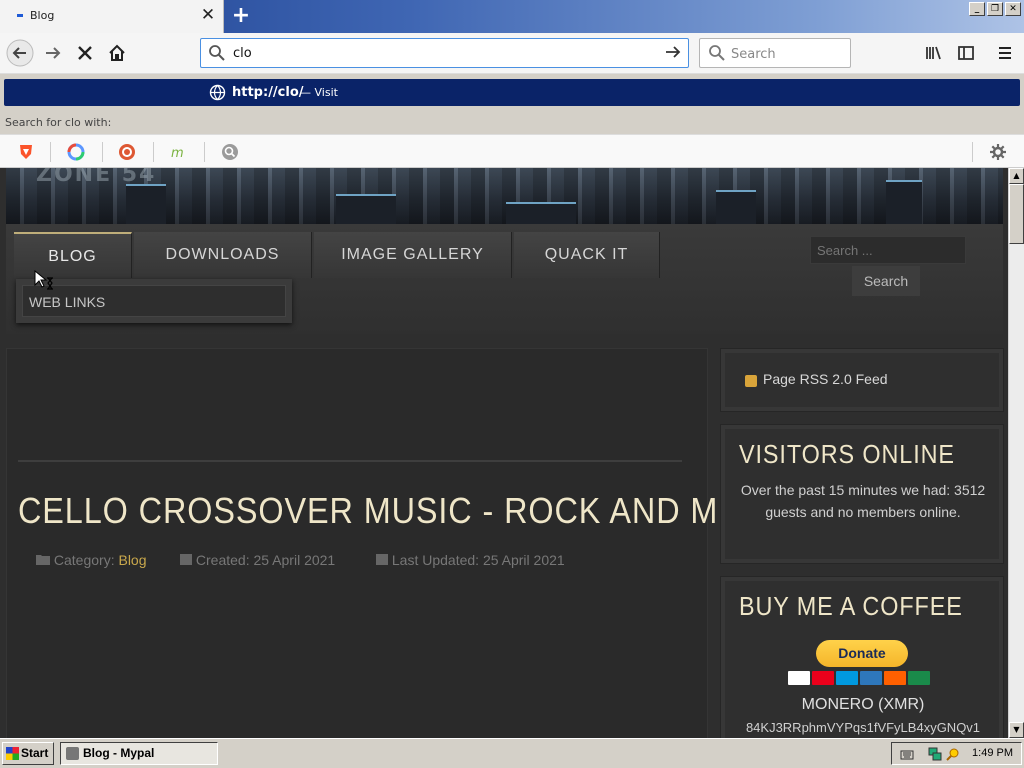 The image size is (1024, 768). Describe the element at coordinates (208, 15) in the screenshot. I see `tab-close-button: ✕` at that location.